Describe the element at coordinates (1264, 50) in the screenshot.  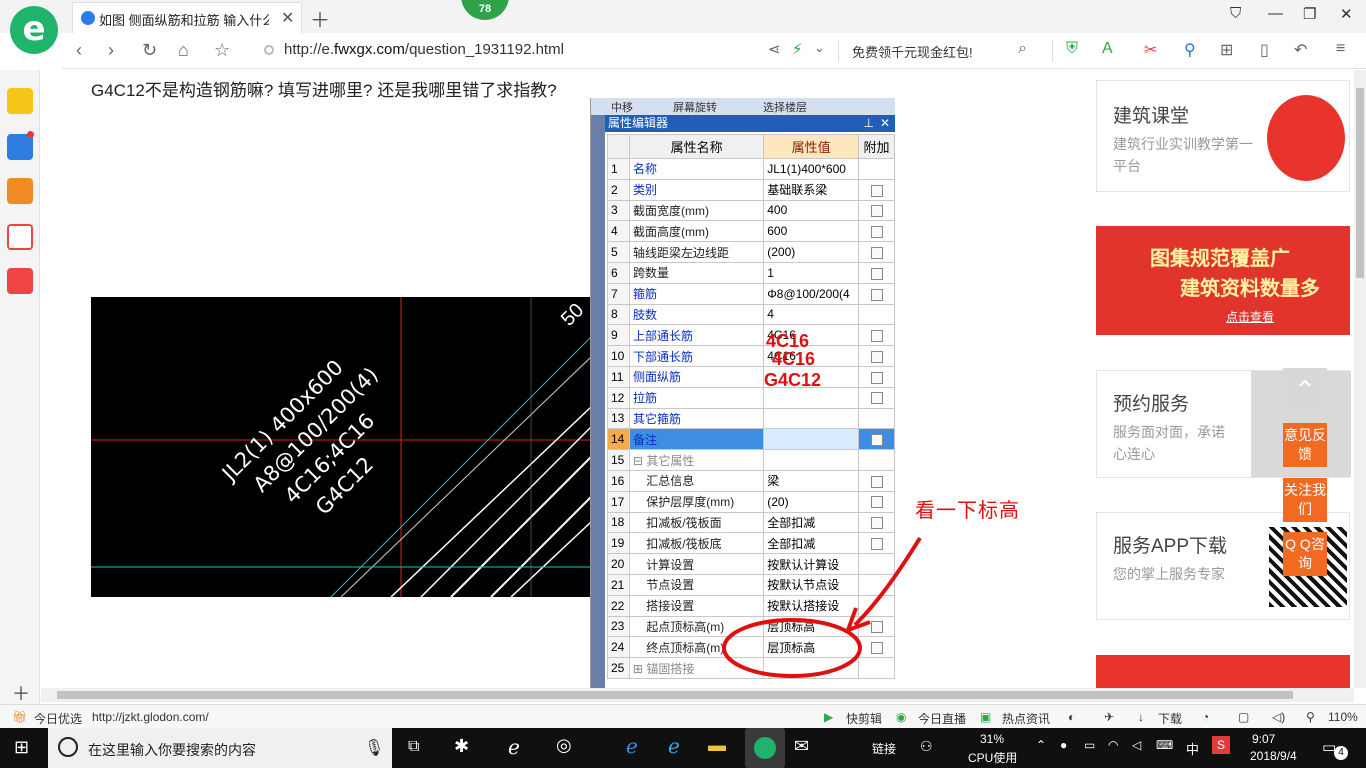
I see `phone-icon: ▯` at that location.